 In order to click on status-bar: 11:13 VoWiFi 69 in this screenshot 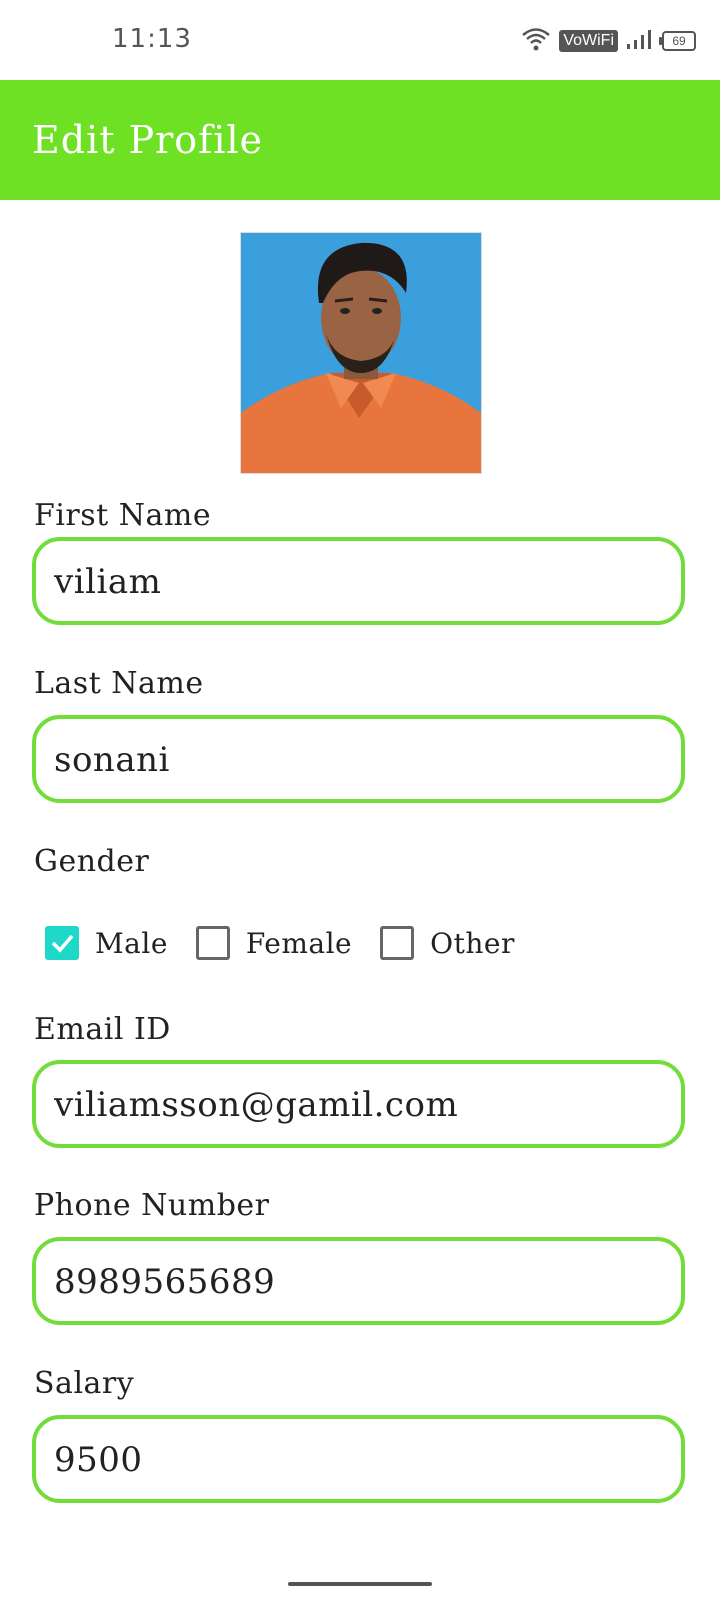, I will do `click(360, 40)`.